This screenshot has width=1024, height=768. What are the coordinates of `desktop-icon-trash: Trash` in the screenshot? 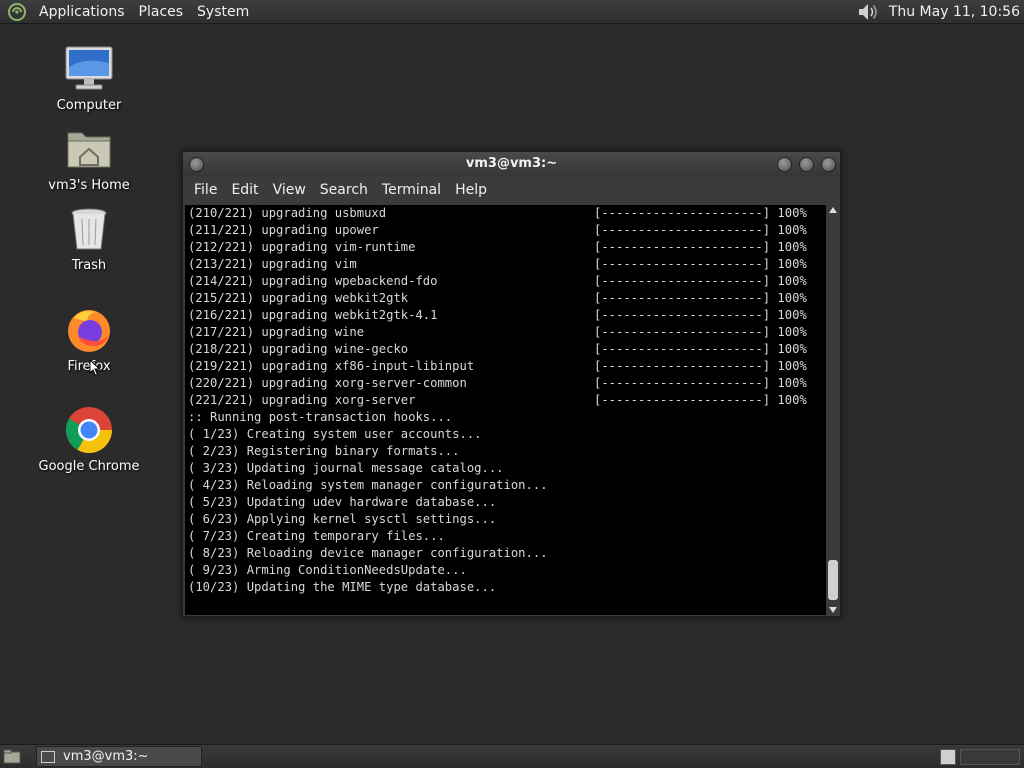 It's located at (89, 239).